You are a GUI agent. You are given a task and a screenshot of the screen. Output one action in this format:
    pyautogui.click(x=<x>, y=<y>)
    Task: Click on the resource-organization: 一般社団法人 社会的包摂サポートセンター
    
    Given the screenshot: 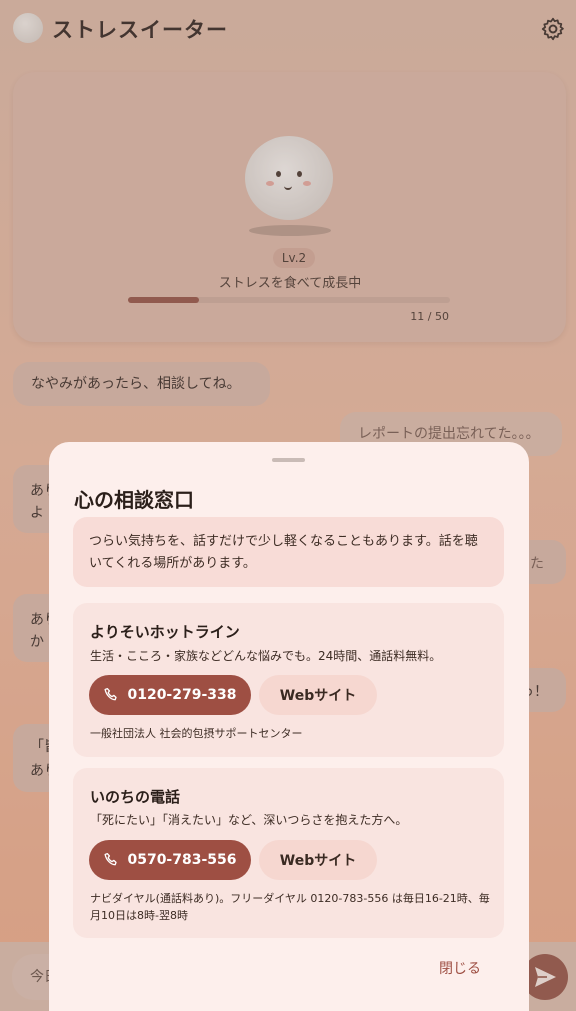 What is the action you would take?
    pyautogui.click(x=196, y=733)
    